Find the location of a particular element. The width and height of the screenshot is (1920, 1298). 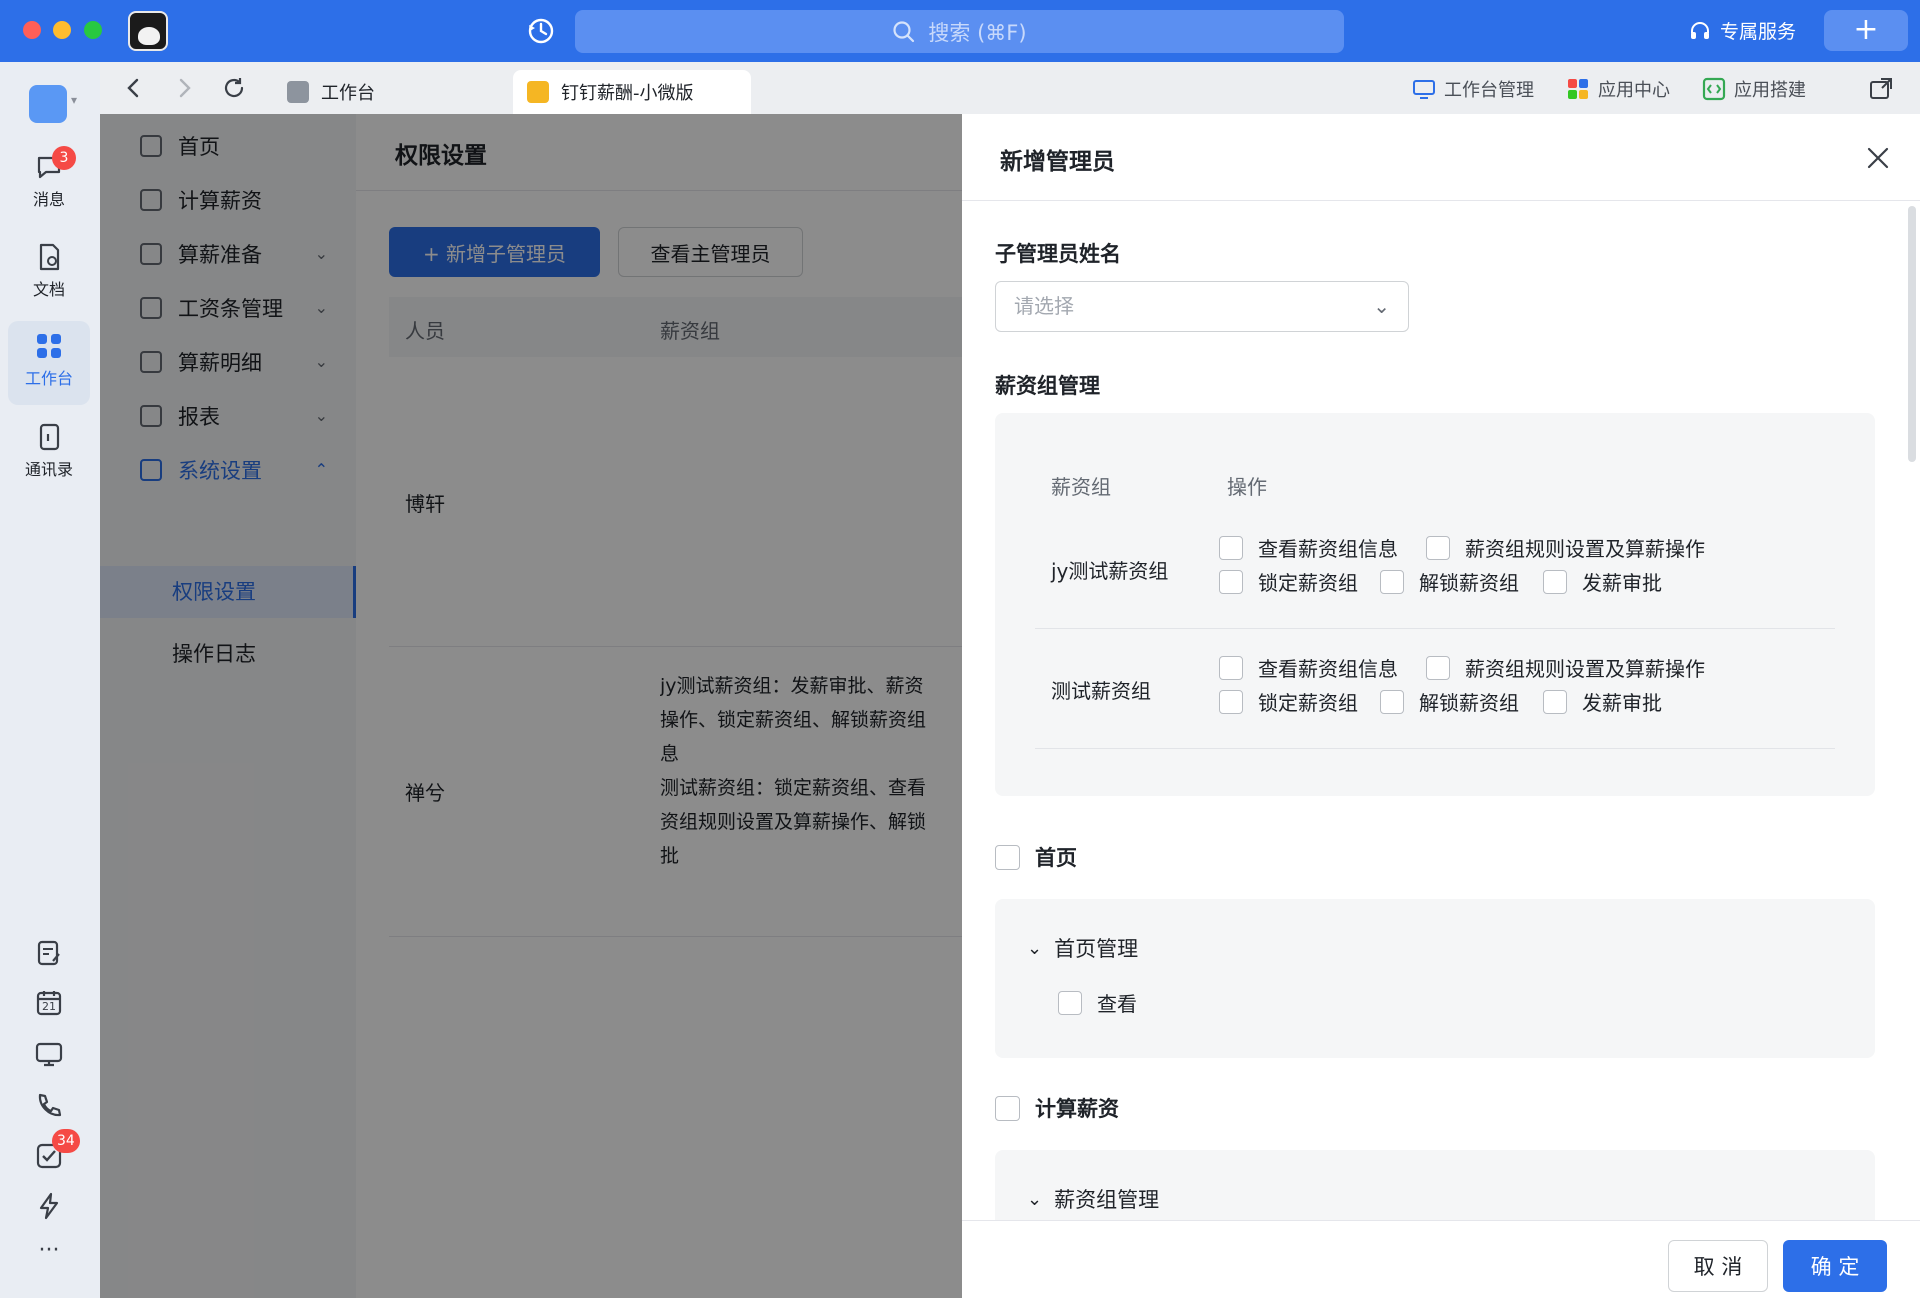

search-input: 搜索 (⌘F) is located at coordinates (959, 31).